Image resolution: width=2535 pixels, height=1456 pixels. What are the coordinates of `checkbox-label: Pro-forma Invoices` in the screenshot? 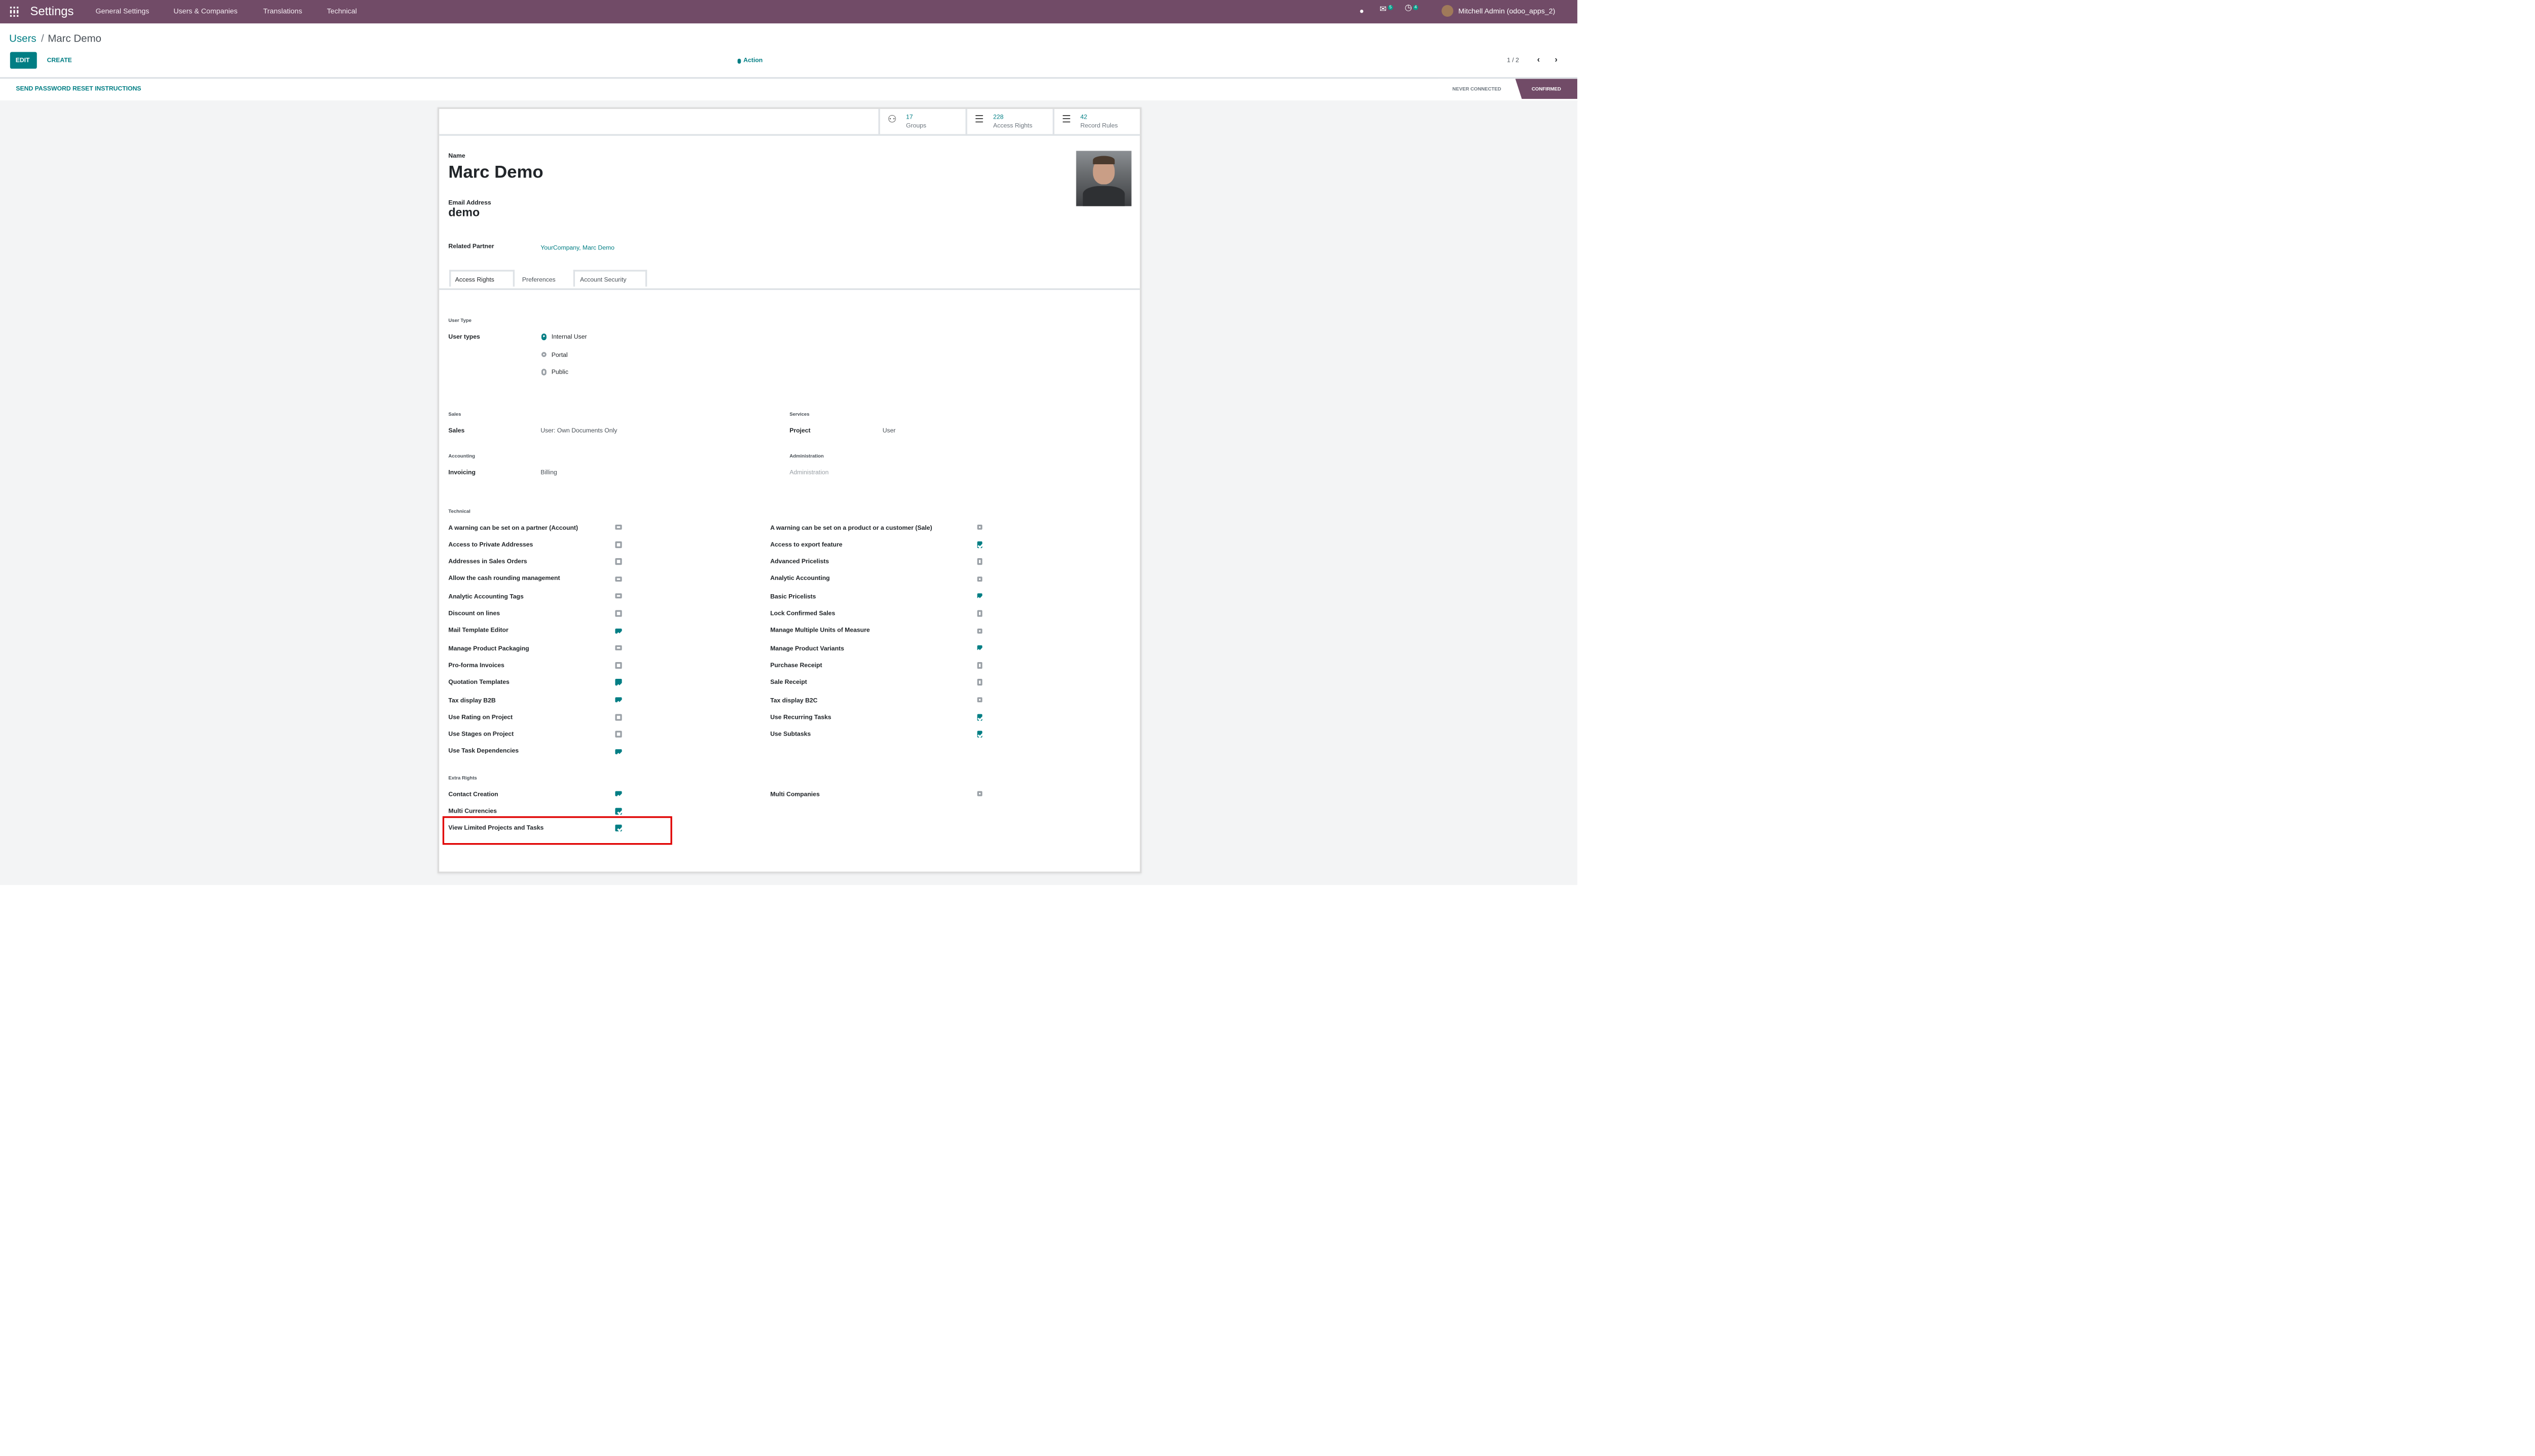 It's located at (476, 665).